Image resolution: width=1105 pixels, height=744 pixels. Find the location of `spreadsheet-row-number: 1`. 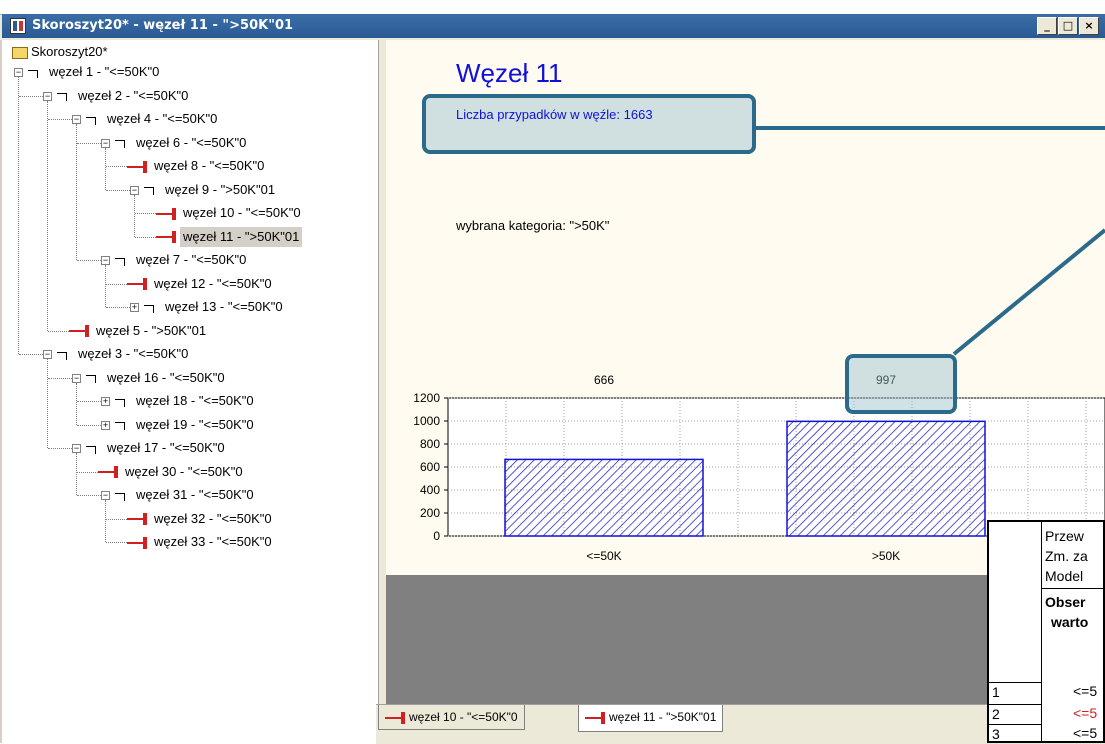

spreadsheet-row-number: 1 is located at coordinates (1015, 692).